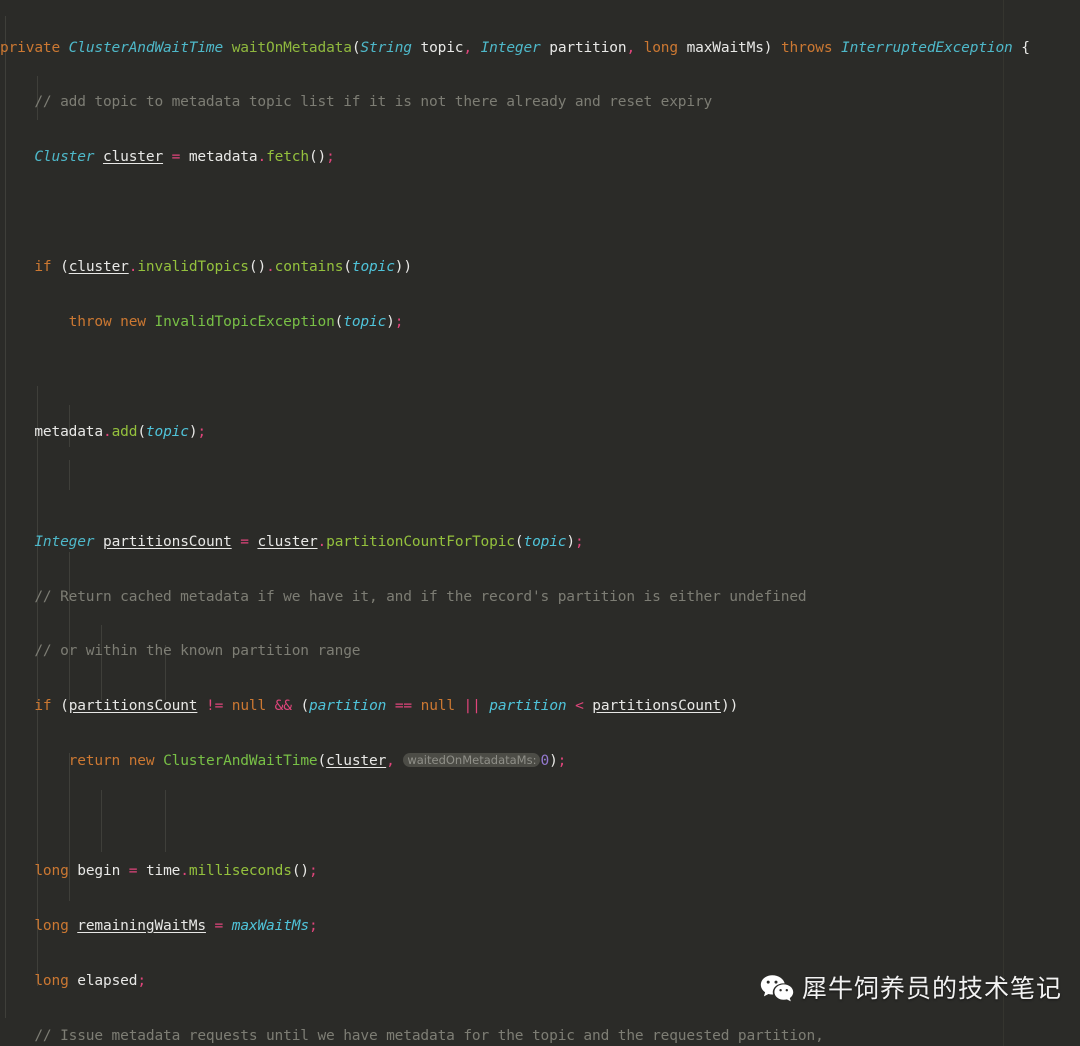  I want to click on wechat-icon, so click(777, 988).